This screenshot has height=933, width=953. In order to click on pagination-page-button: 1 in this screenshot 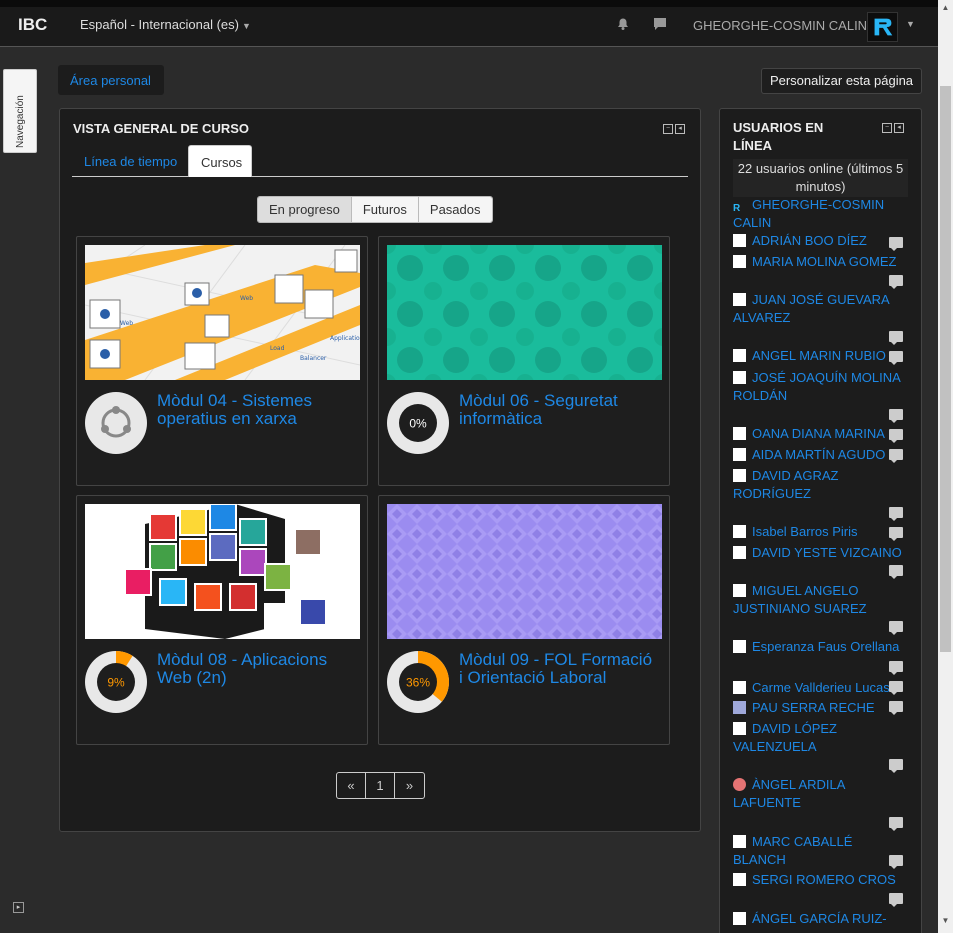, I will do `click(380, 785)`.